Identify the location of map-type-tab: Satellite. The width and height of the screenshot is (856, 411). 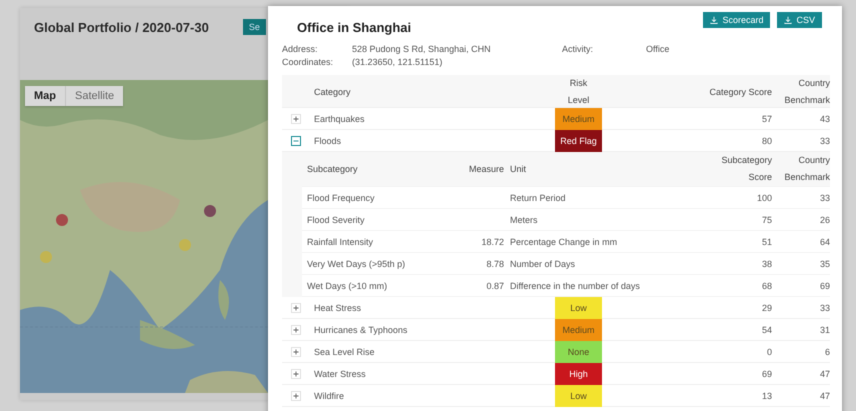
(95, 96).